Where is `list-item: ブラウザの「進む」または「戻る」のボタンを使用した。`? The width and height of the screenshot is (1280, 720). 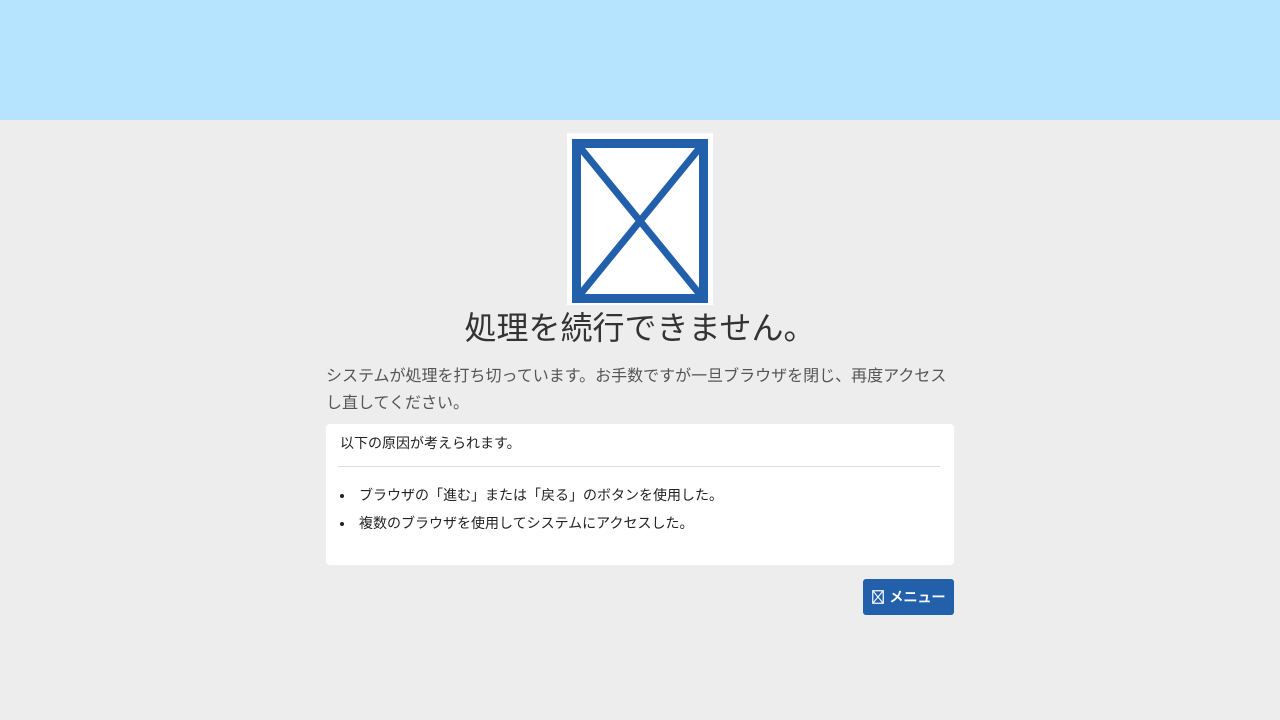
list-item: ブラウザの「進む」または「戻る」のボタンを使用した。 is located at coordinates (531, 496).